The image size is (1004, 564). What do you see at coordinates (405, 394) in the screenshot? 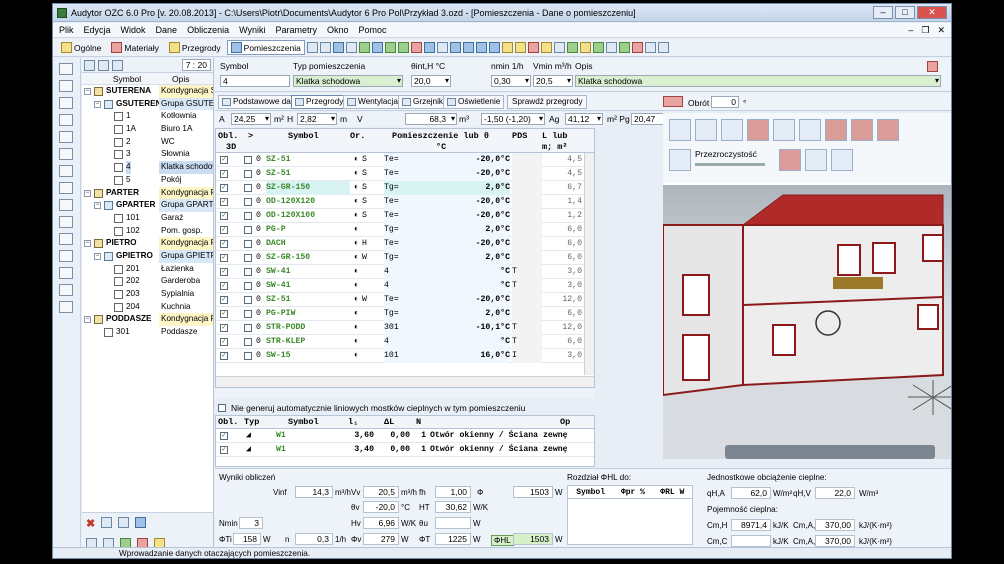
I see `splitter` at bounding box center [405, 394].